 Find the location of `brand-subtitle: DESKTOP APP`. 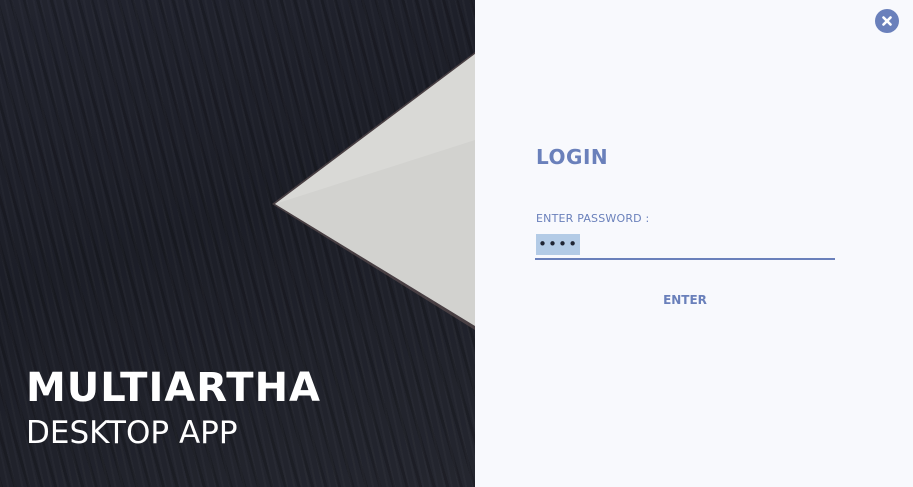

brand-subtitle: DESKTOP APP is located at coordinates (132, 433).